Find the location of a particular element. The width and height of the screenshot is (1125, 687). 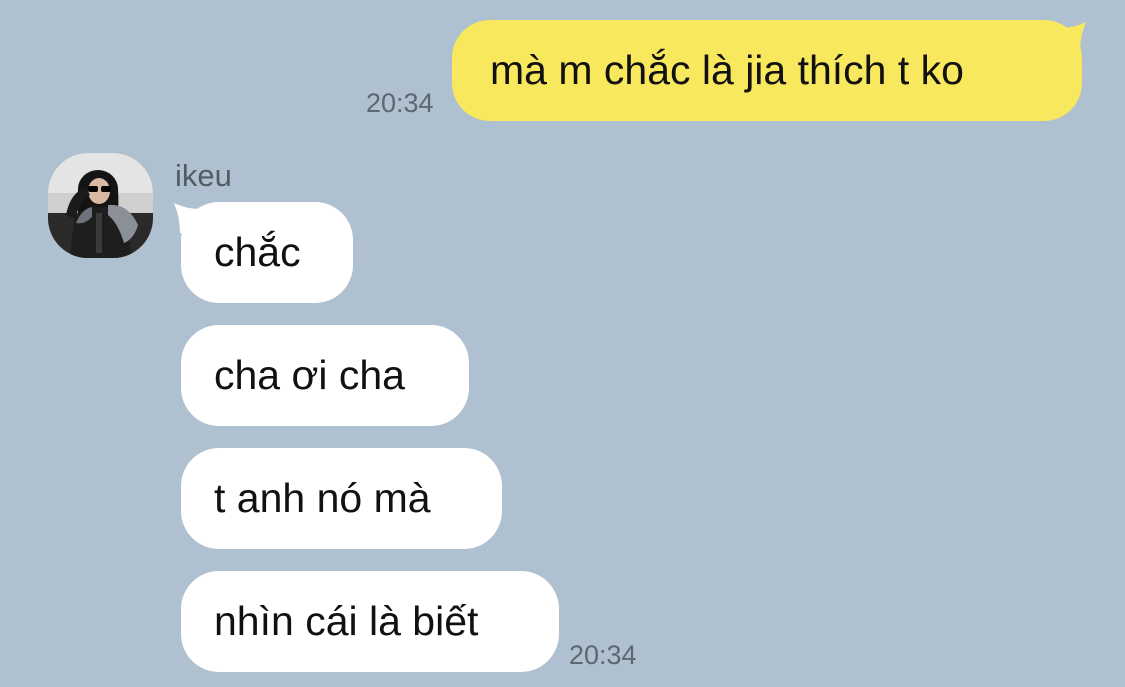

message-text: nhìn cái là biết is located at coordinates (346, 621).